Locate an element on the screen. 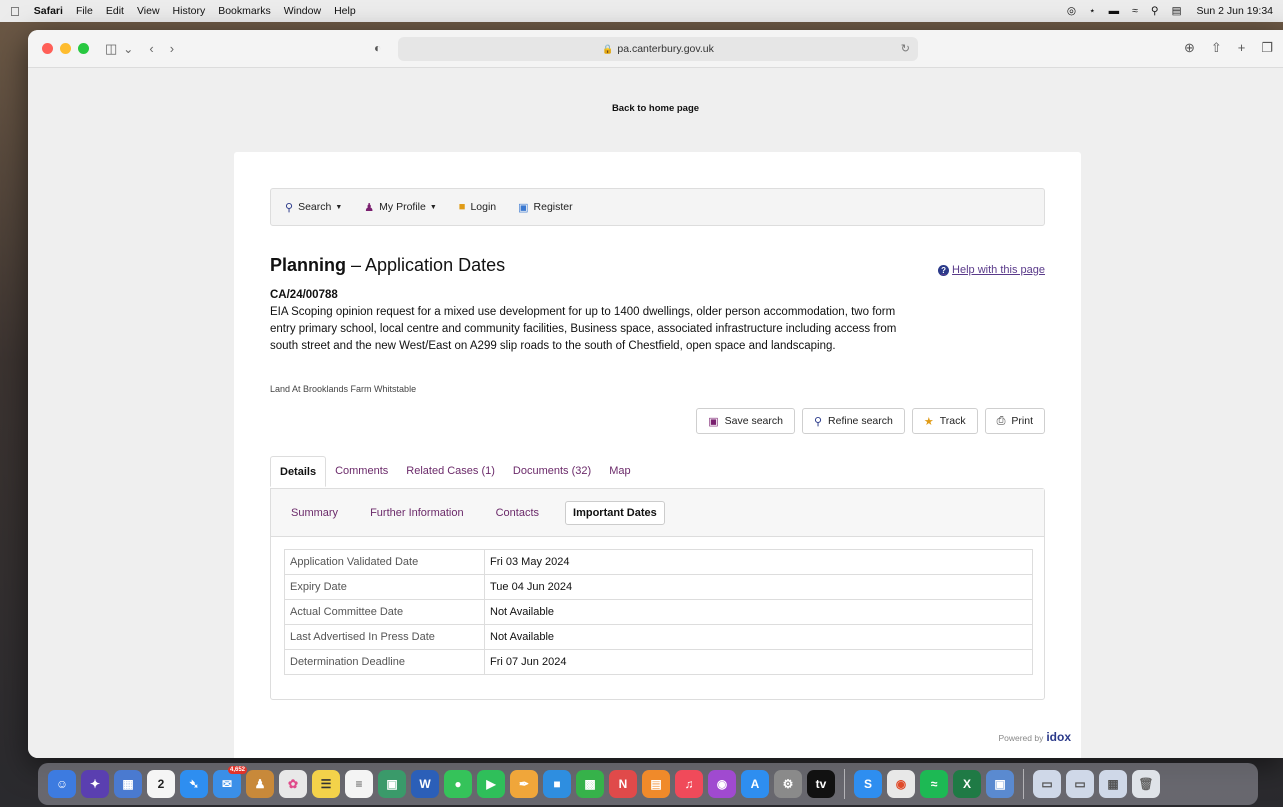 The image size is (1283, 807). news-icon: N is located at coordinates (623, 784).